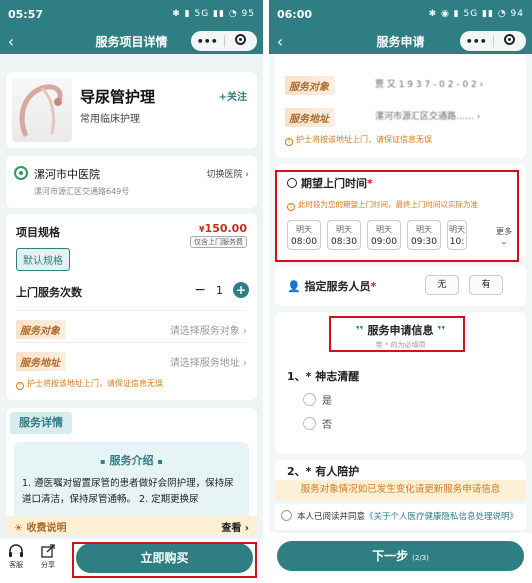 Image resolution: width=532 pixels, height=583 pixels. I want to click on default-spec-option: 默认规格, so click(43, 259).